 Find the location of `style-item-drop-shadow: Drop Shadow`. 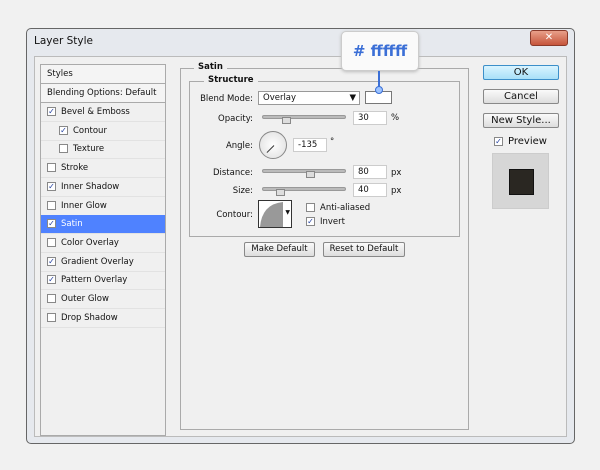

style-item-drop-shadow: Drop Shadow is located at coordinates (103, 318).